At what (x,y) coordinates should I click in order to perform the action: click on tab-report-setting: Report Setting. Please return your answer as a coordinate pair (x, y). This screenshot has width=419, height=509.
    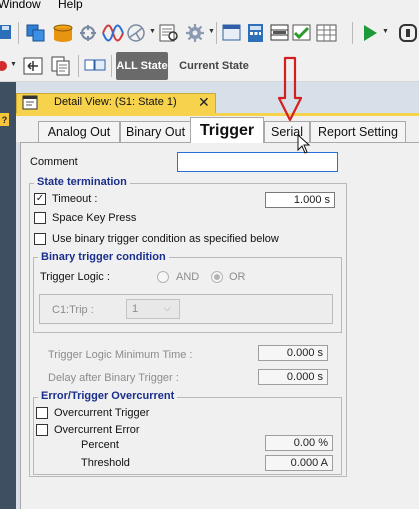
    Looking at the image, I should click on (358, 131).